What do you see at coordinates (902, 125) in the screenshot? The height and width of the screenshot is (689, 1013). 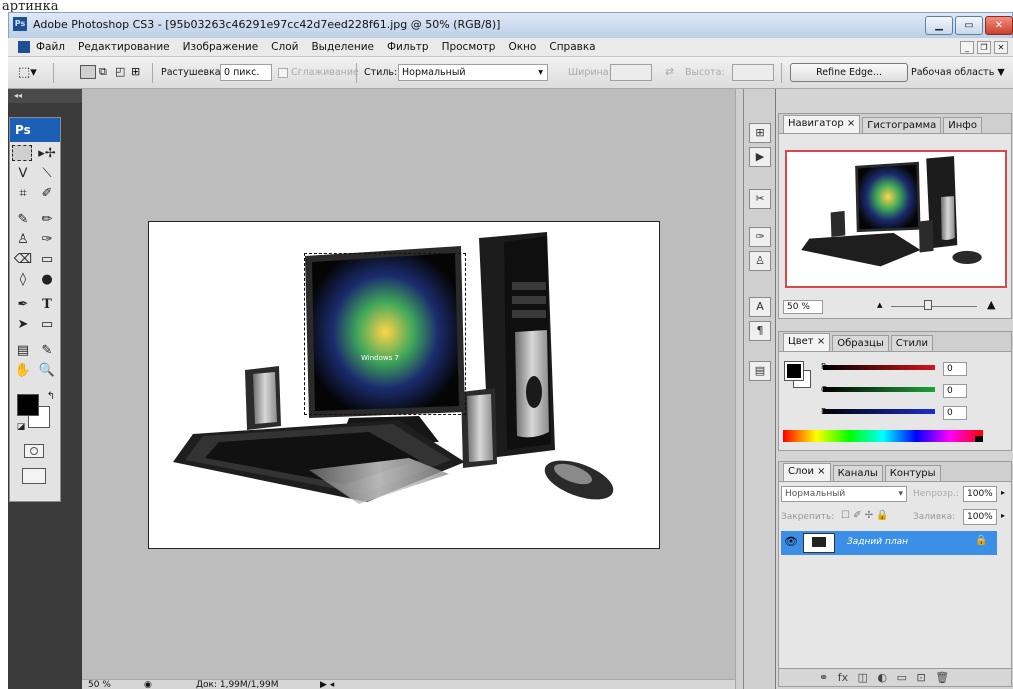 I see `tab-histogram: Гистограмма` at bounding box center [902, 125].